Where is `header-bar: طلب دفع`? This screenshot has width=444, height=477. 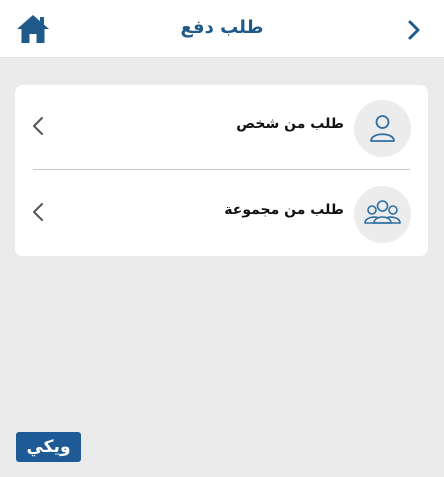
header-bar: طلب دفع is located at coordinates (222, 29).